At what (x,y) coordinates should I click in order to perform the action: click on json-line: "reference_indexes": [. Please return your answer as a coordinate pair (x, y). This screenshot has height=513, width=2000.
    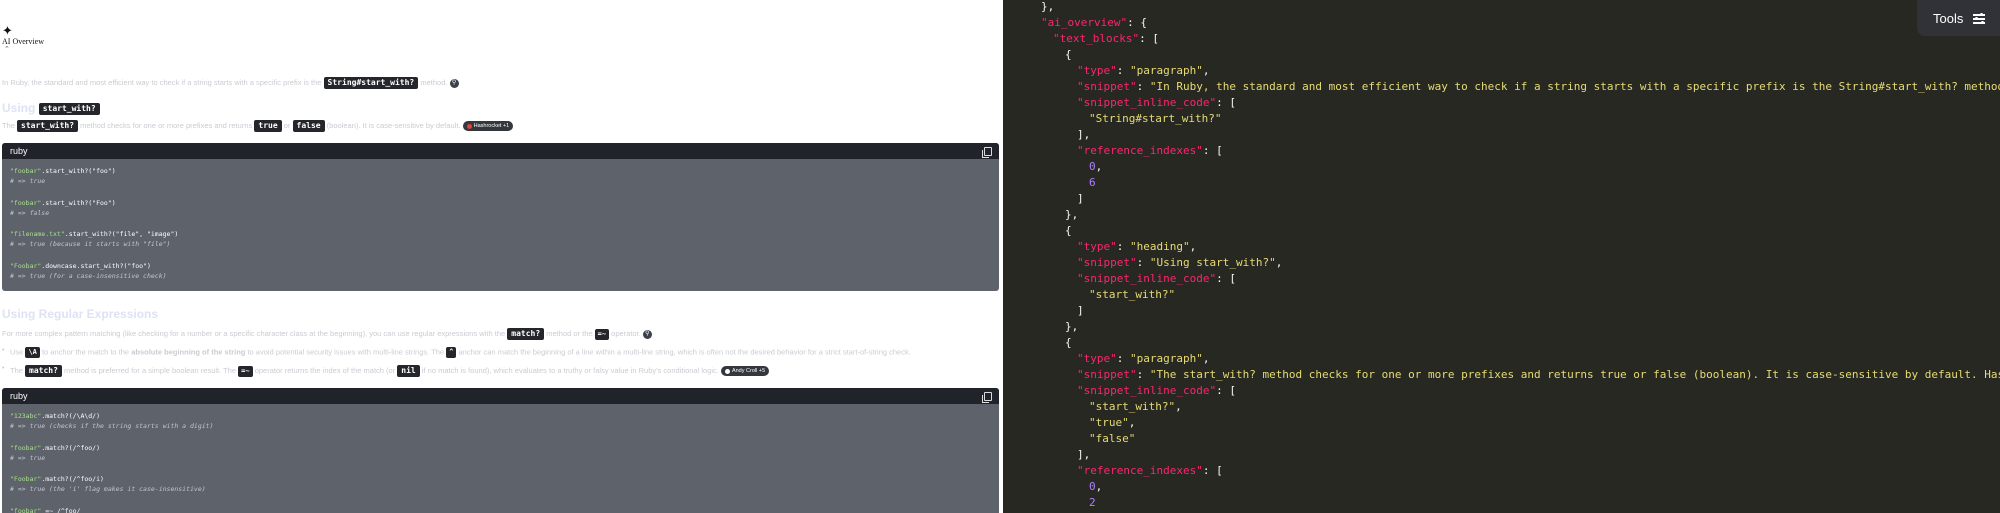
    Looking at the image, I should click on (1150, 151).